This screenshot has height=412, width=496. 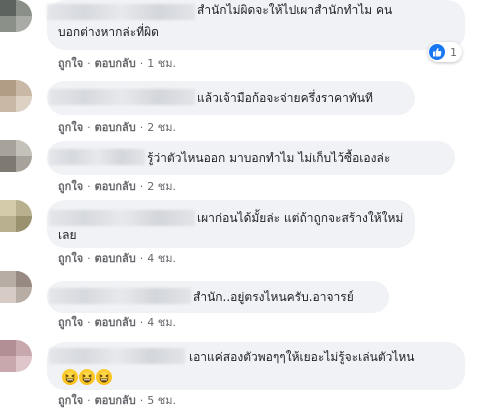 What do you see at coordinates (67, 235) in the screenshot?
I see `comment-text: เลย` at bounding box center [67, 235].